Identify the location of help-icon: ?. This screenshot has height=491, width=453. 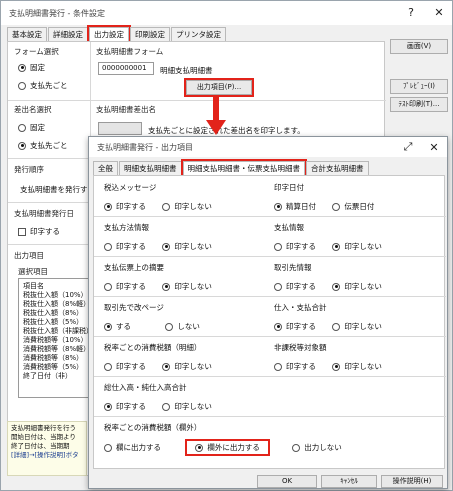
(411, 12).